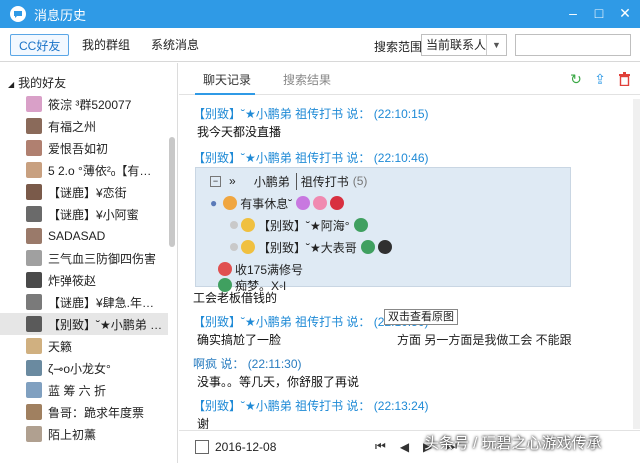 The image size is (640, 463). What do you see at coordinates (409, 79) in the screenshot?
I see `history-tabs: 聊天记录 搜索结果 ↻ ⇪` at bounding box center [409, 79].